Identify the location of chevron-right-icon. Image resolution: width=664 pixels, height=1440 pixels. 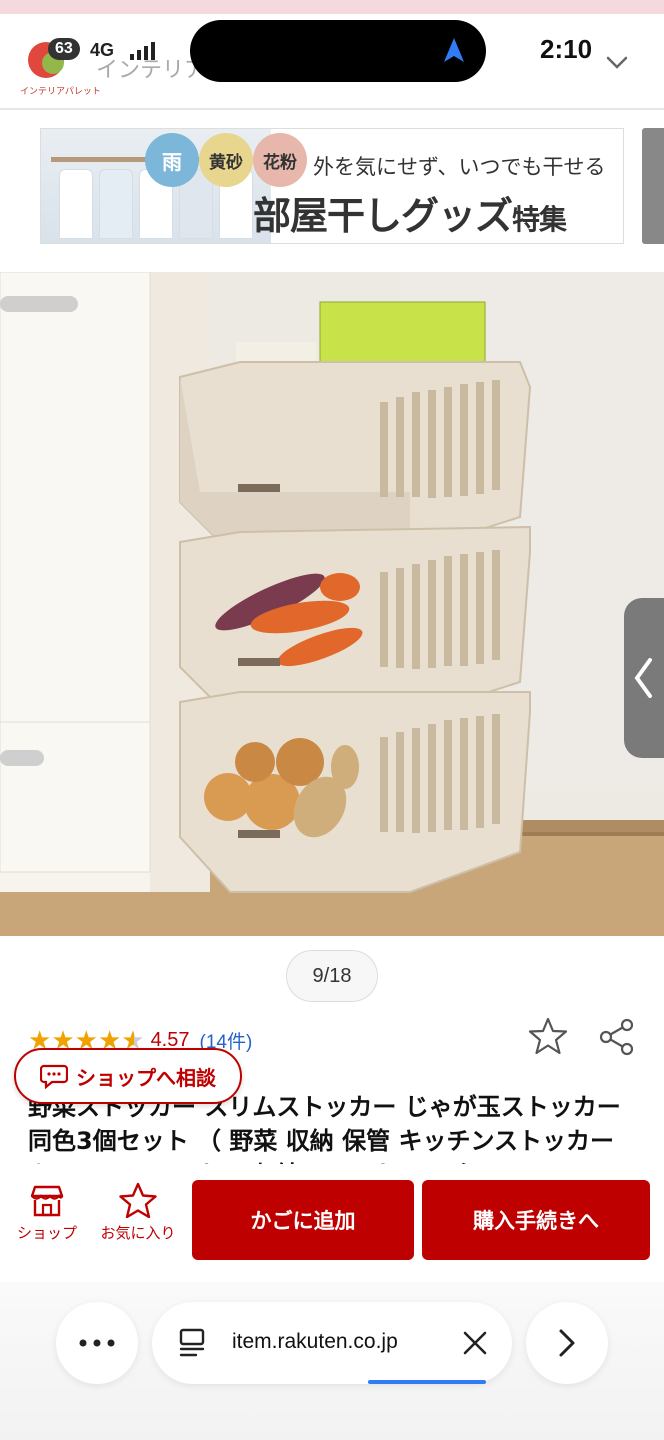
(567, 1343).